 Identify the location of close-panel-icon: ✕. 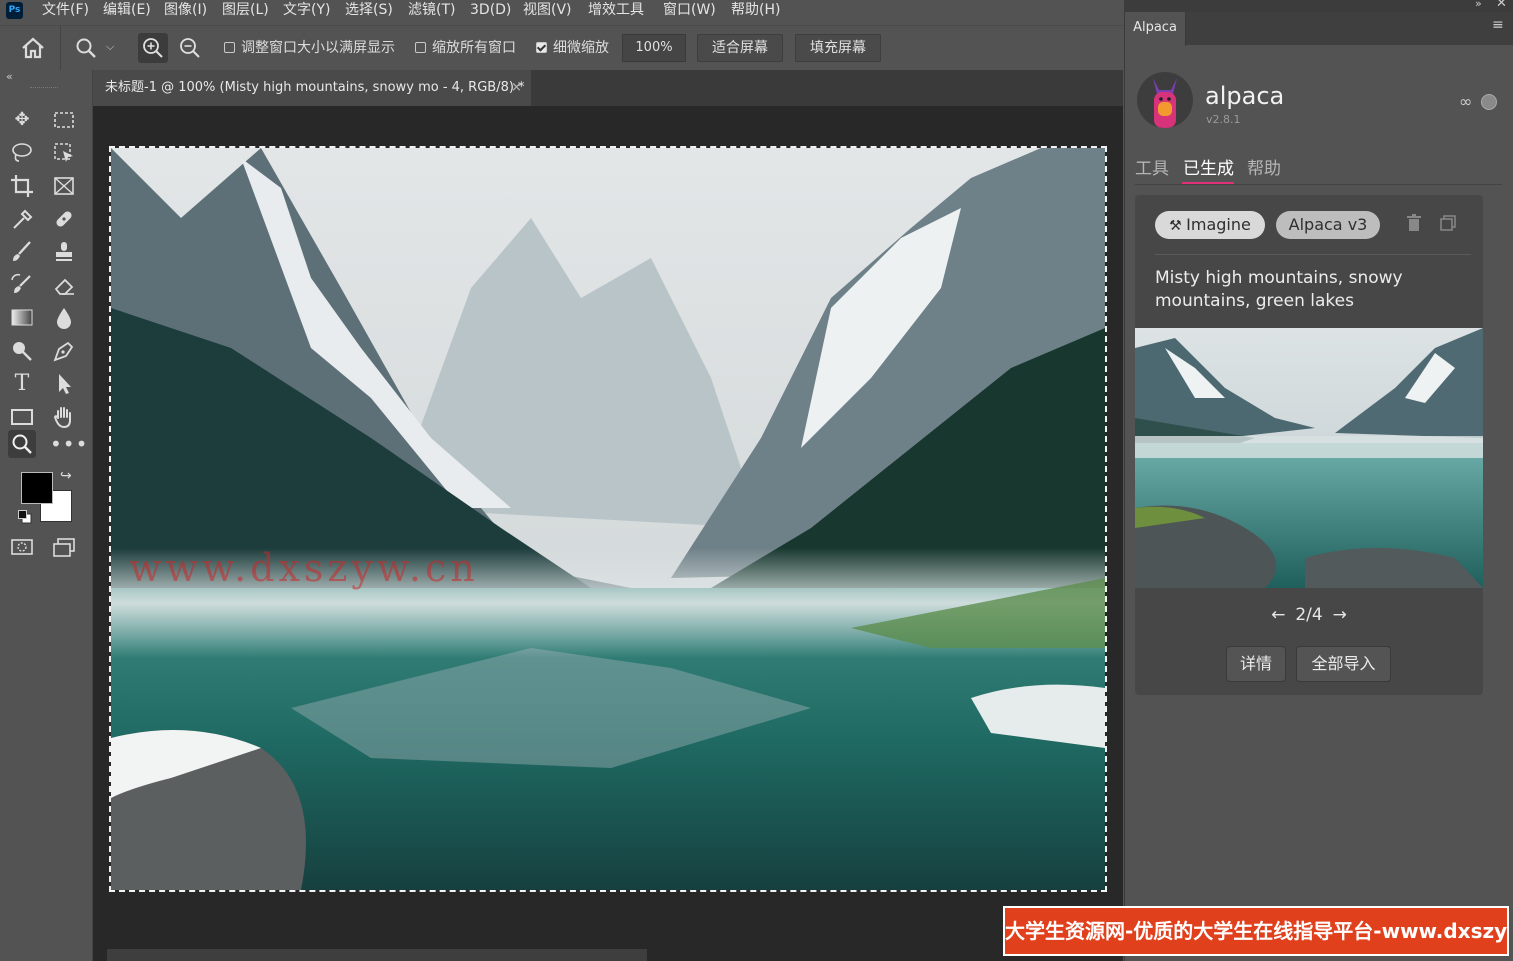
(1501, 5).